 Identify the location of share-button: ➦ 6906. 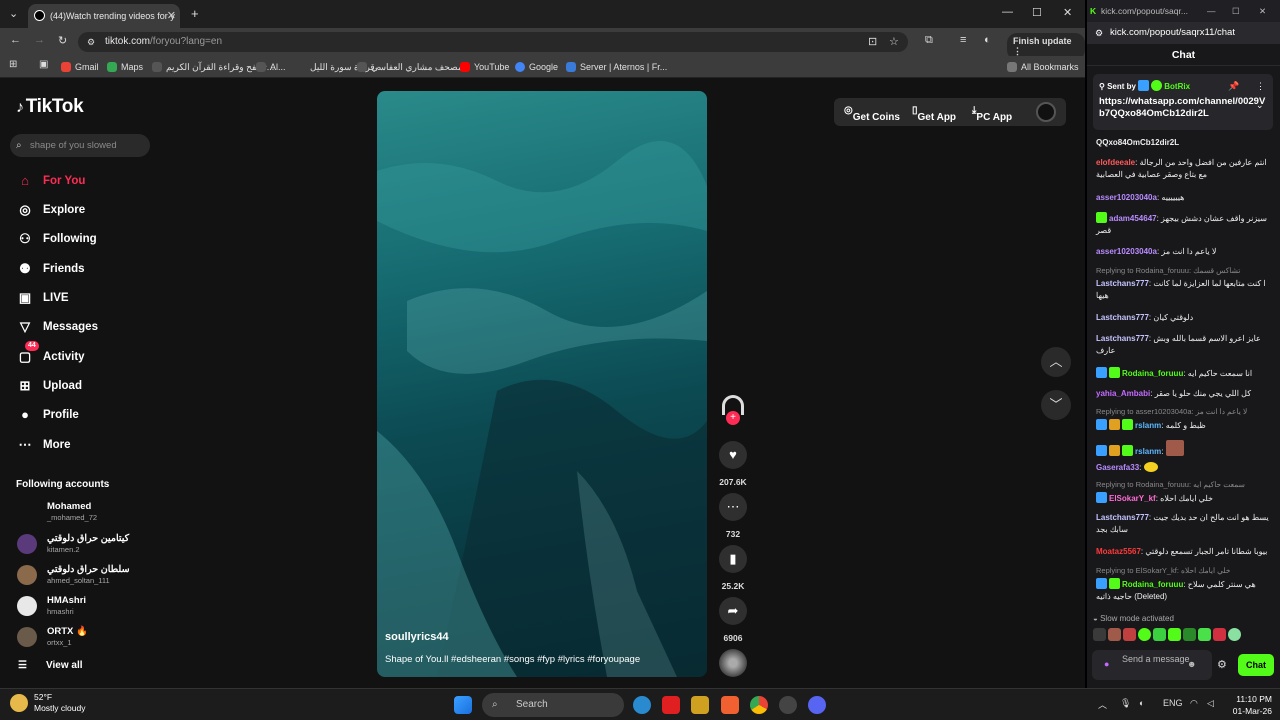
(733, 620).